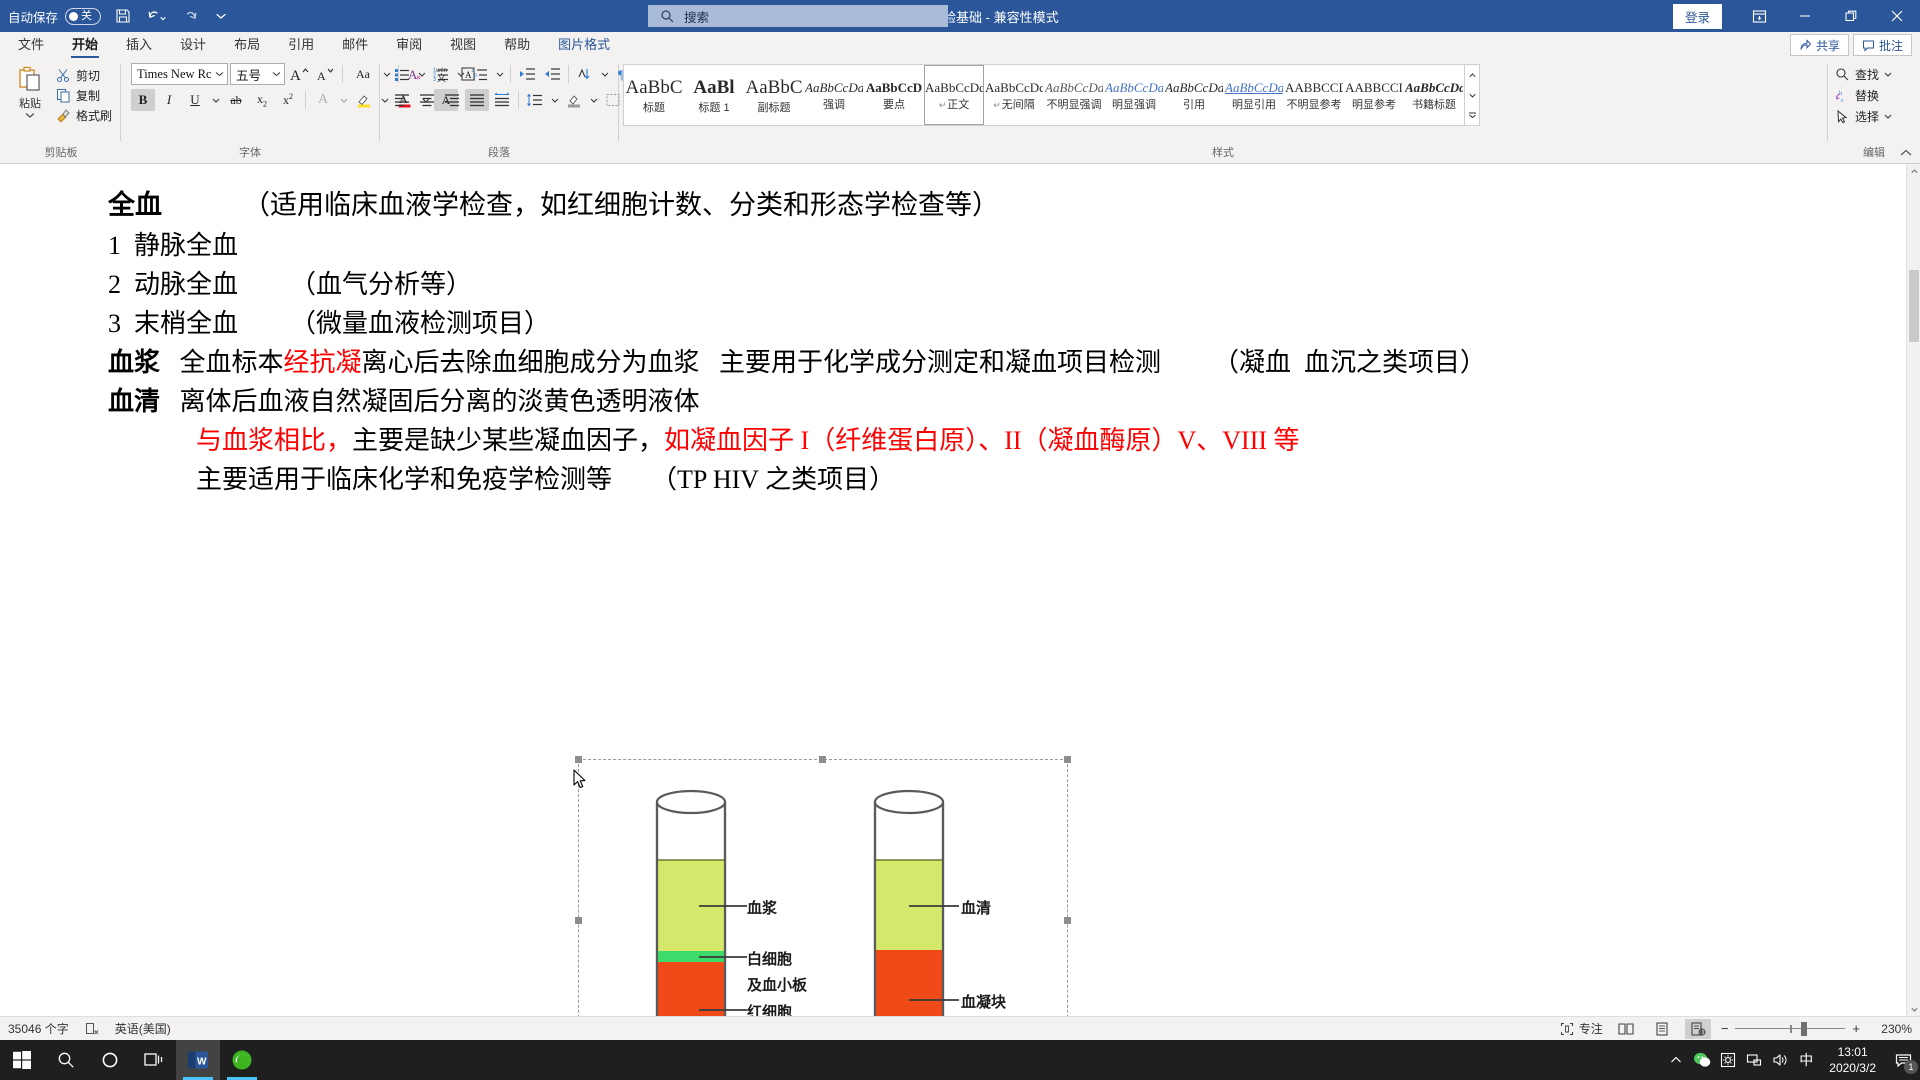 This screenshot has height=1080, width=1920. What do you see at coordinates (85, 95) in the screenshot?
I see `copy-button: 复制` at bounding box center [85, 95].